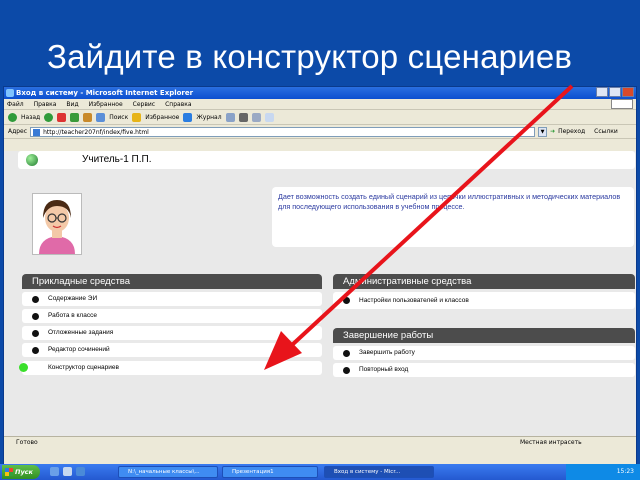 Image resolution: width=640 pixels, height=480 pixels. I want to click on arrow-head, so click(283, 350).